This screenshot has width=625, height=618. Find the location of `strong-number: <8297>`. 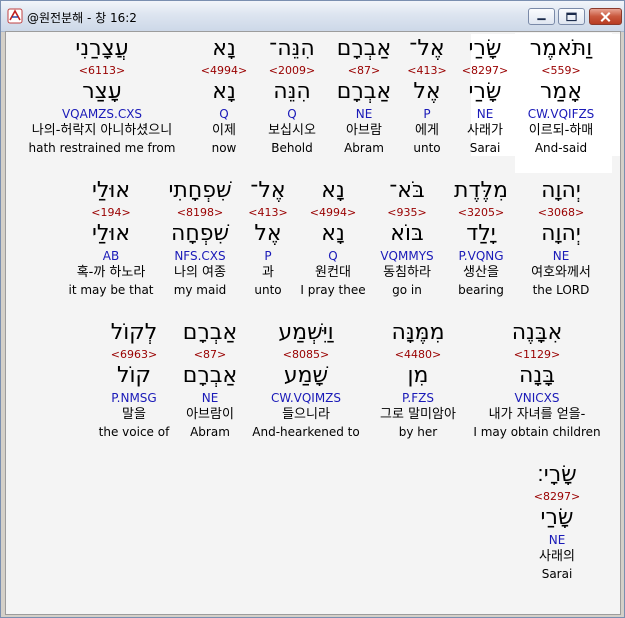

strong-number: <8297> is located at coordinates (557, 496).